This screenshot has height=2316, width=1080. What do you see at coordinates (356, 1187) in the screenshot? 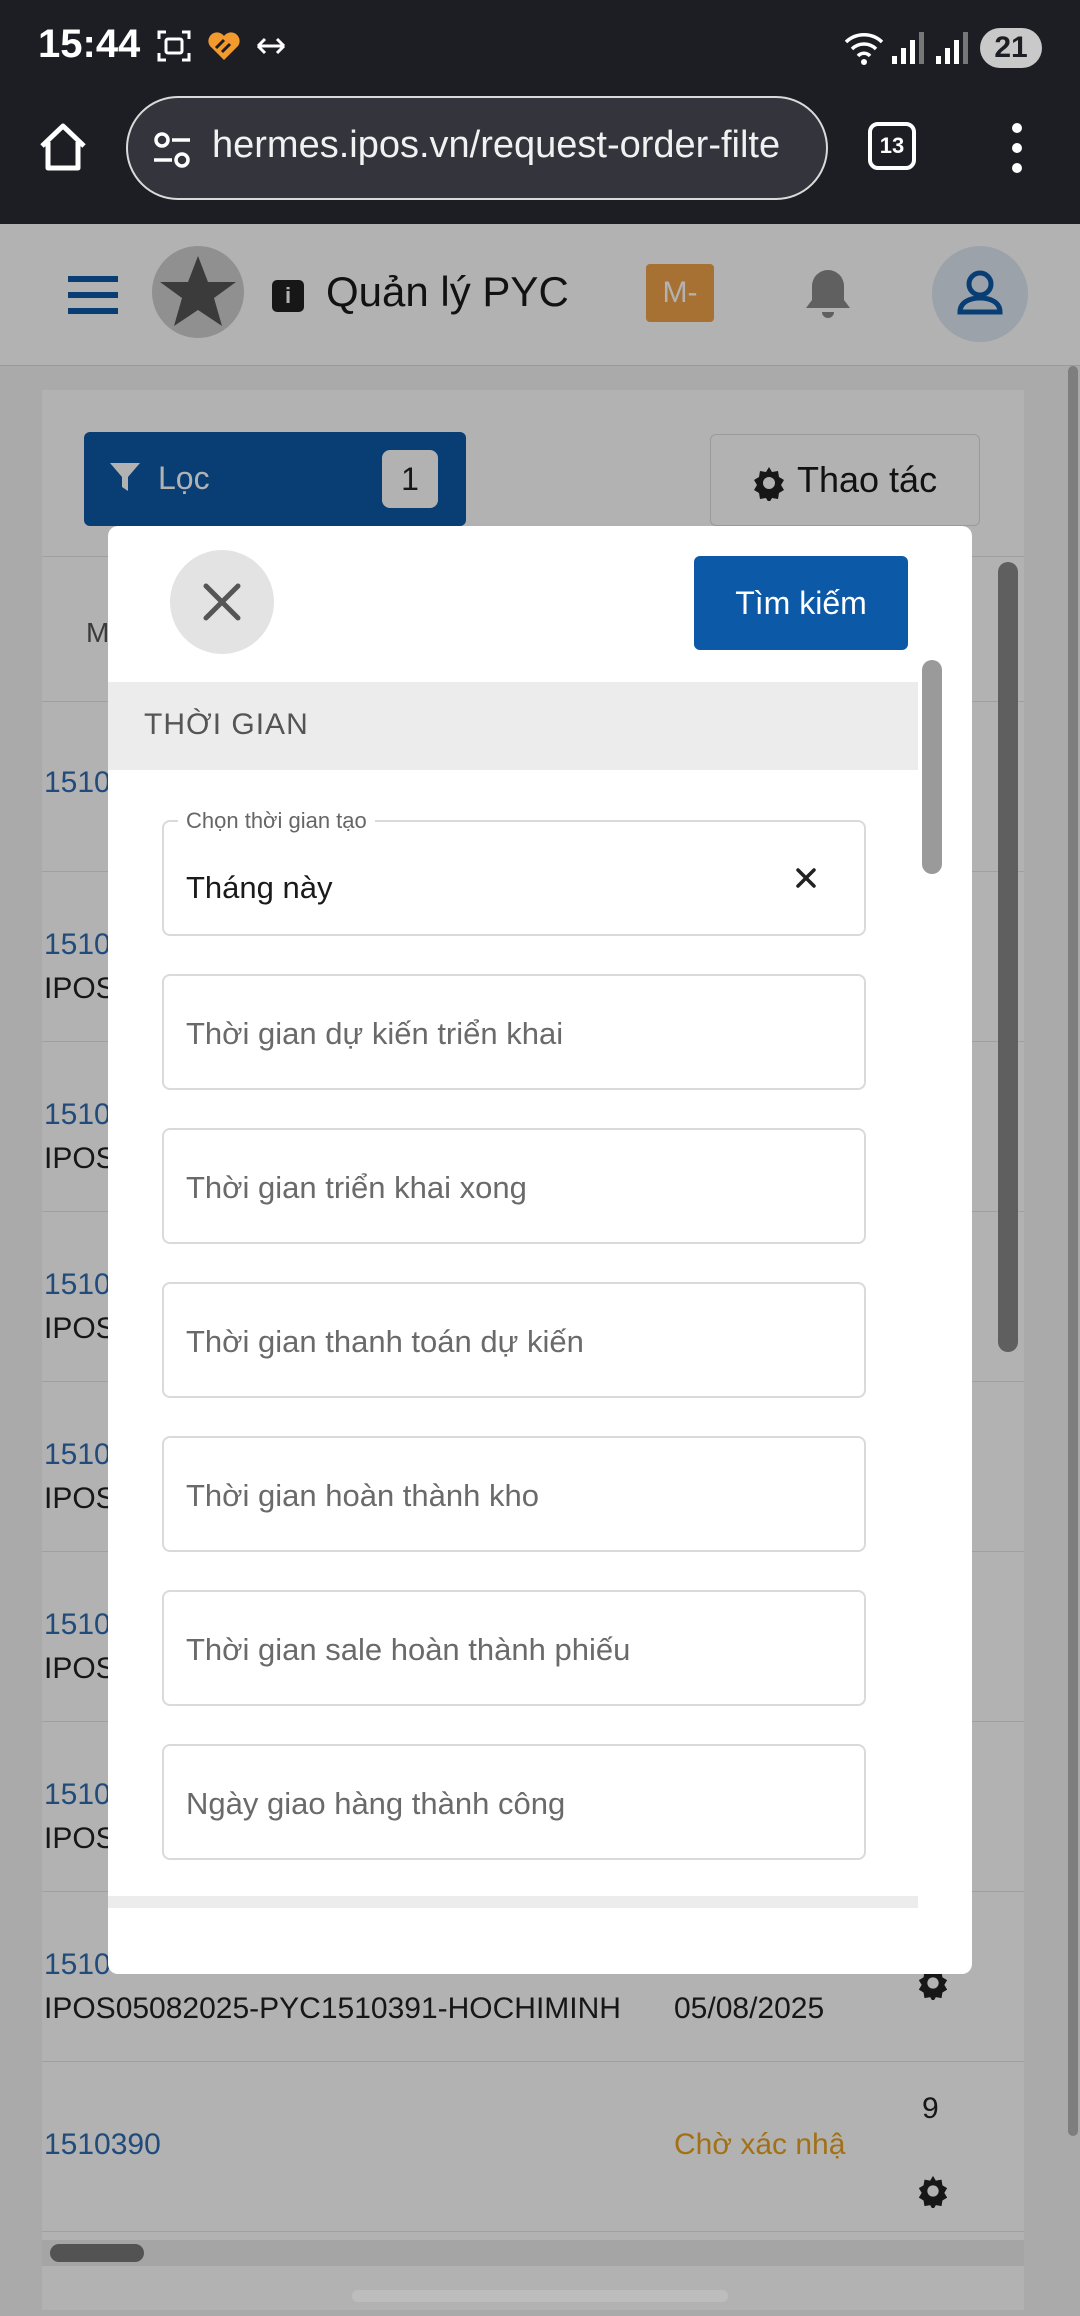
I see `field-placeholder: Thời gian triển khai xong` at bounding box center [356, 1187].